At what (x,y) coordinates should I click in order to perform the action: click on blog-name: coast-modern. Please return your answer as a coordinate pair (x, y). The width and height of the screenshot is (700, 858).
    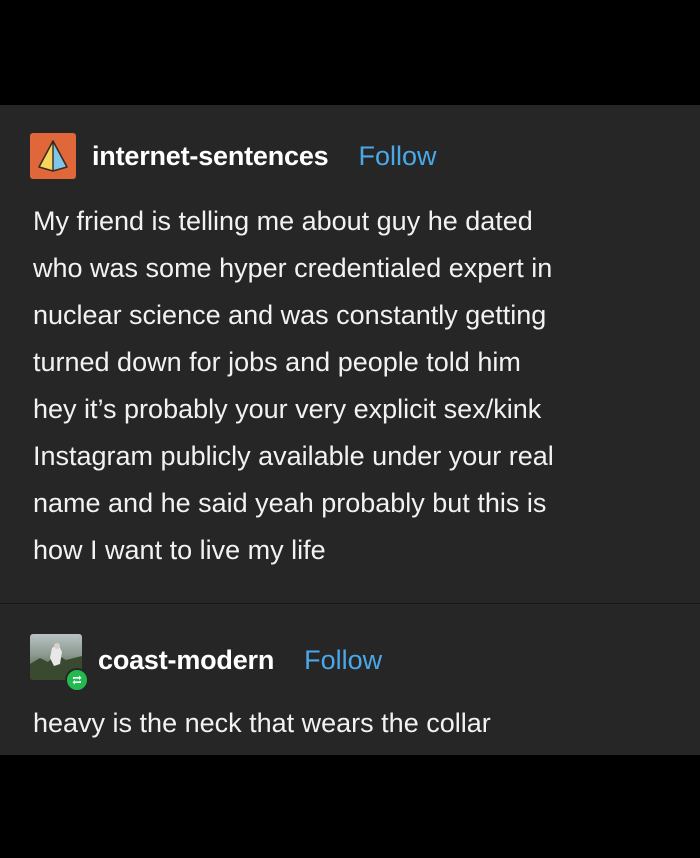
    Looking at the image, I should click on (186, 660).